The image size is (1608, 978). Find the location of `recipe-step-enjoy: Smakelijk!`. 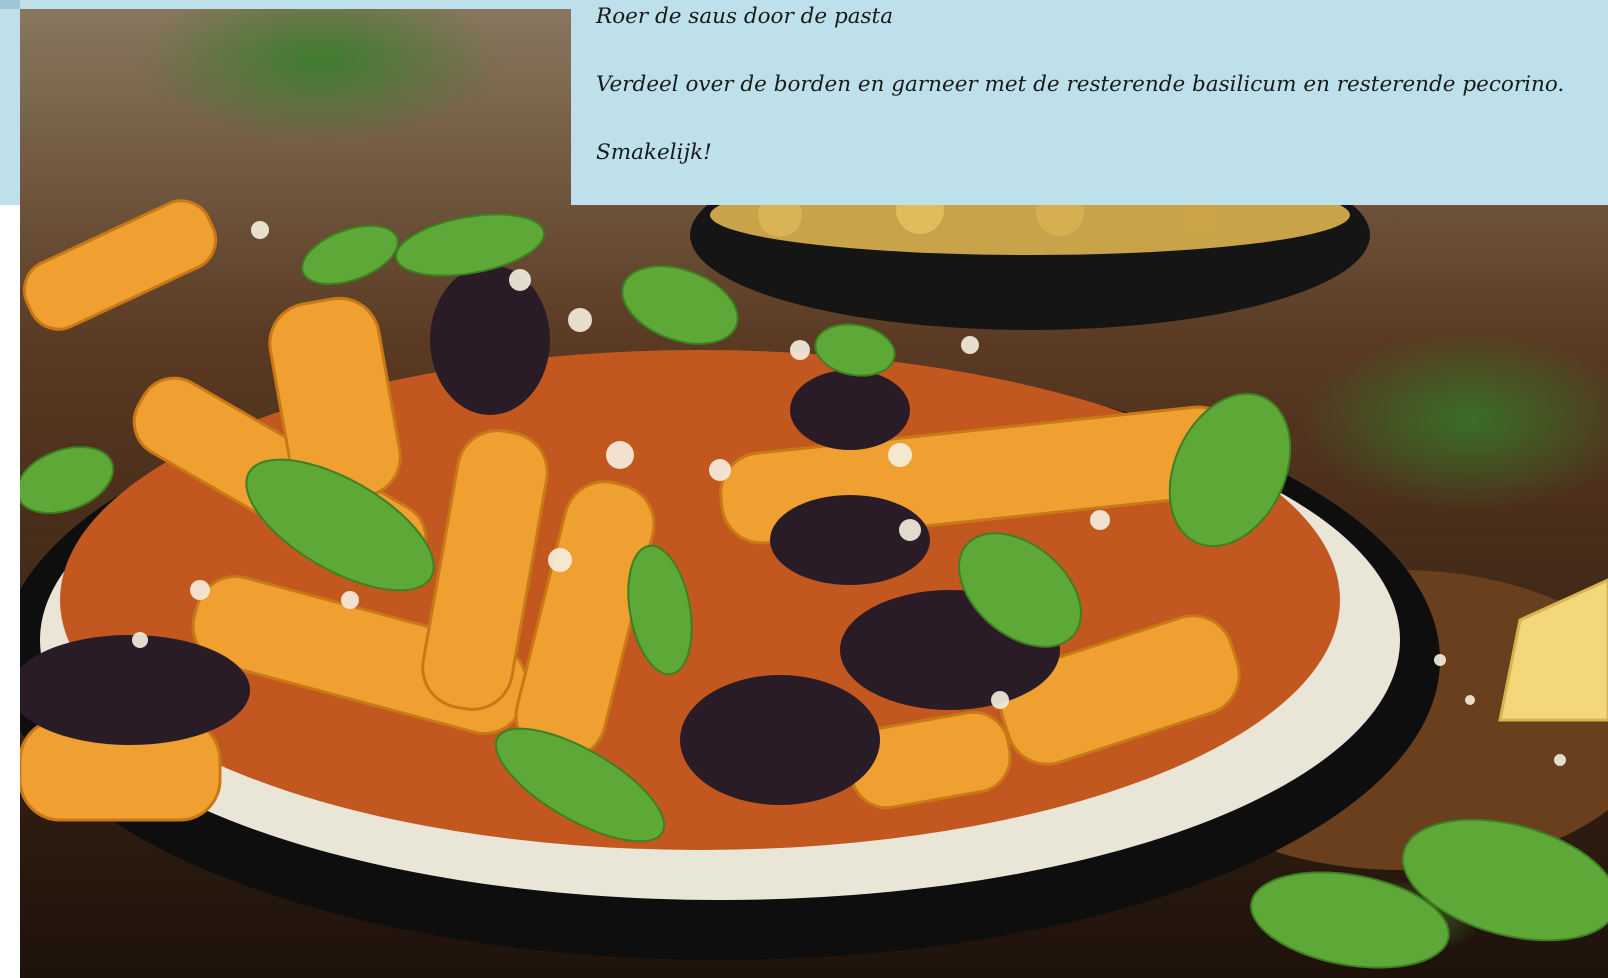

recipe-step-enjoy: Smakelijk! is located at coordinates (654, 152).